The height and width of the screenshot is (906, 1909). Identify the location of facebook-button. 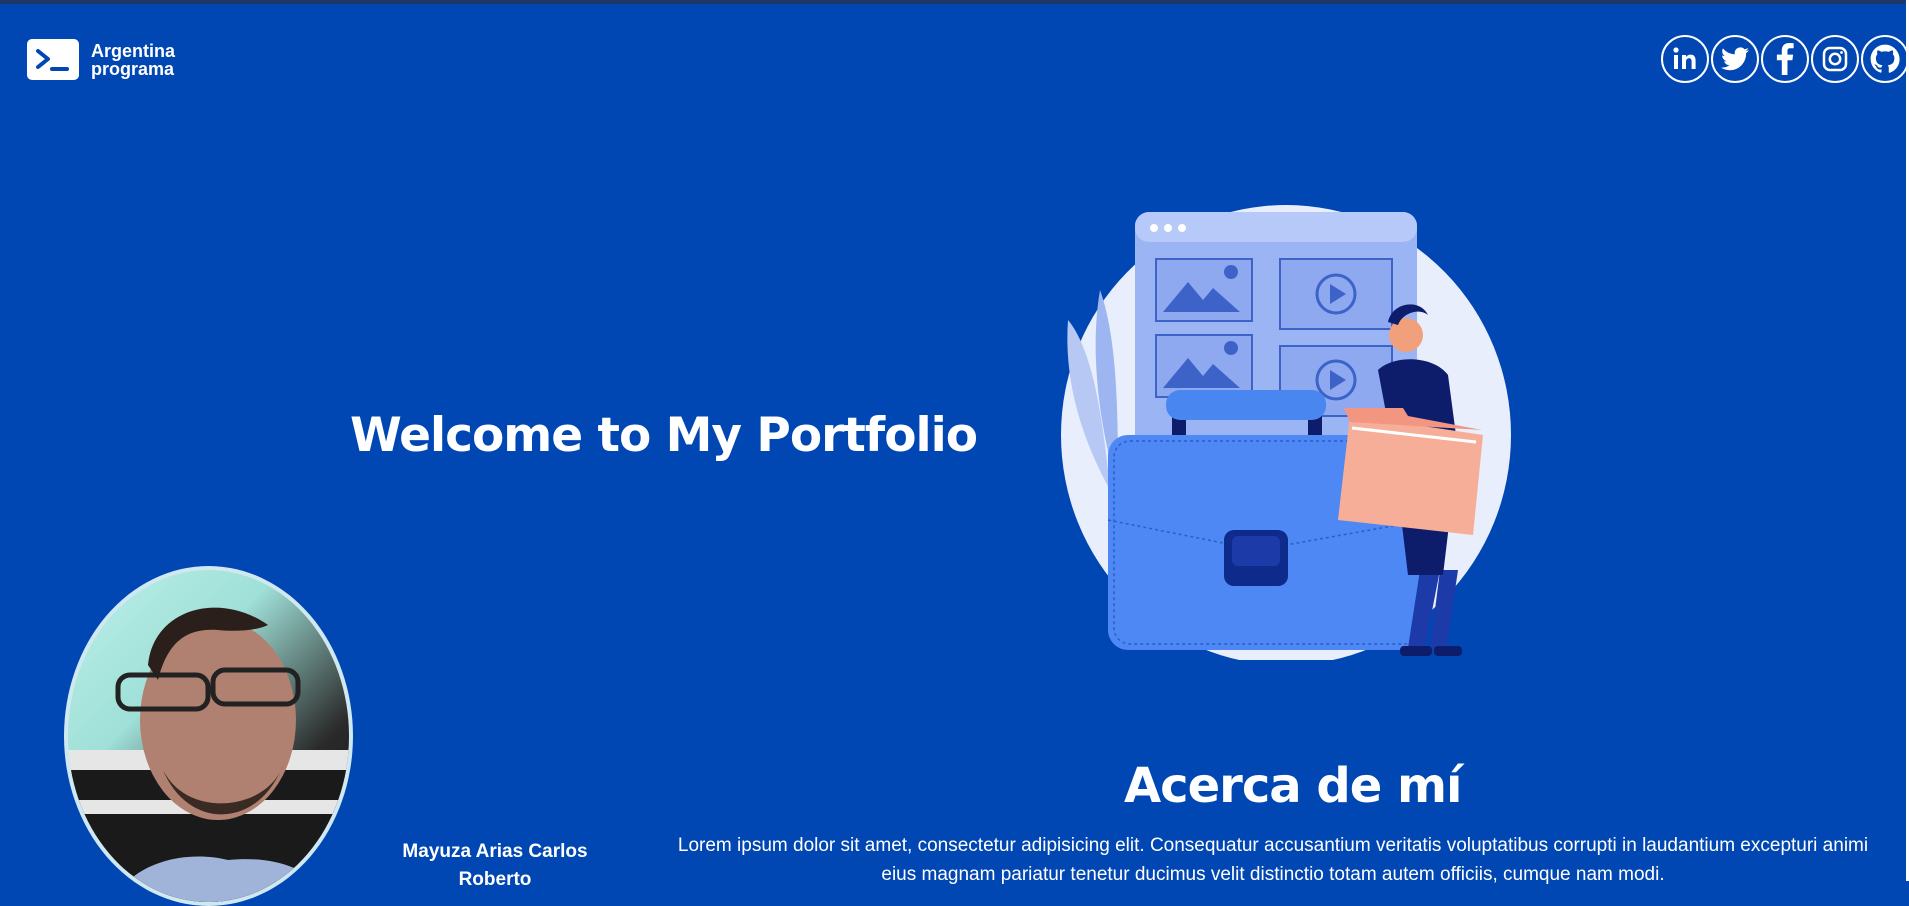
(1785, 59).